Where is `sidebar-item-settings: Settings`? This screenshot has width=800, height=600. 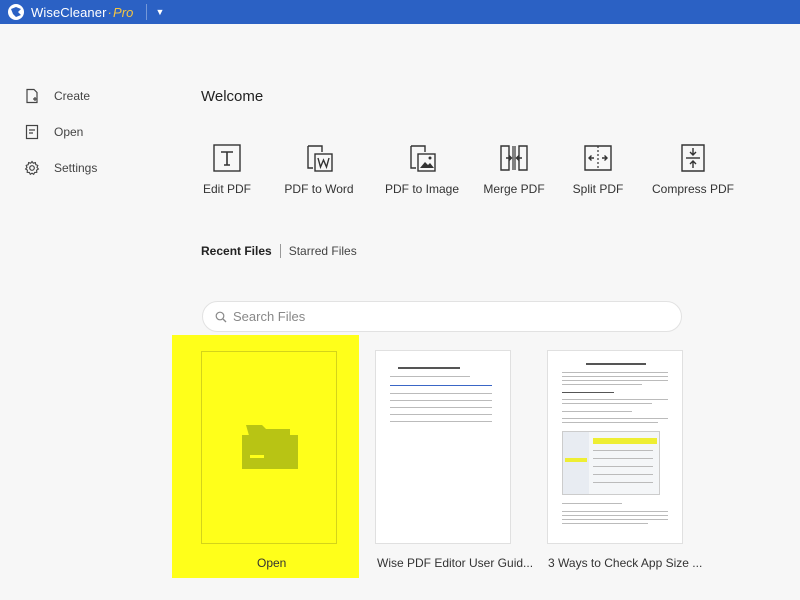
sidebar-item-settings: Settings is located at coordinates (60, 168).